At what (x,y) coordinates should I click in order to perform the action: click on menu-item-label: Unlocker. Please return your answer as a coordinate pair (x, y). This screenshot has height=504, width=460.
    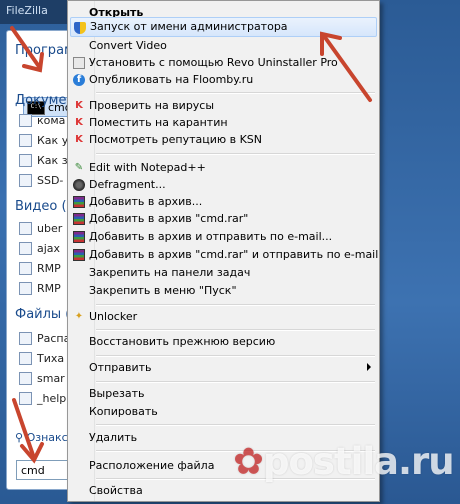
    Looking at the image, I should click on (113, 316).